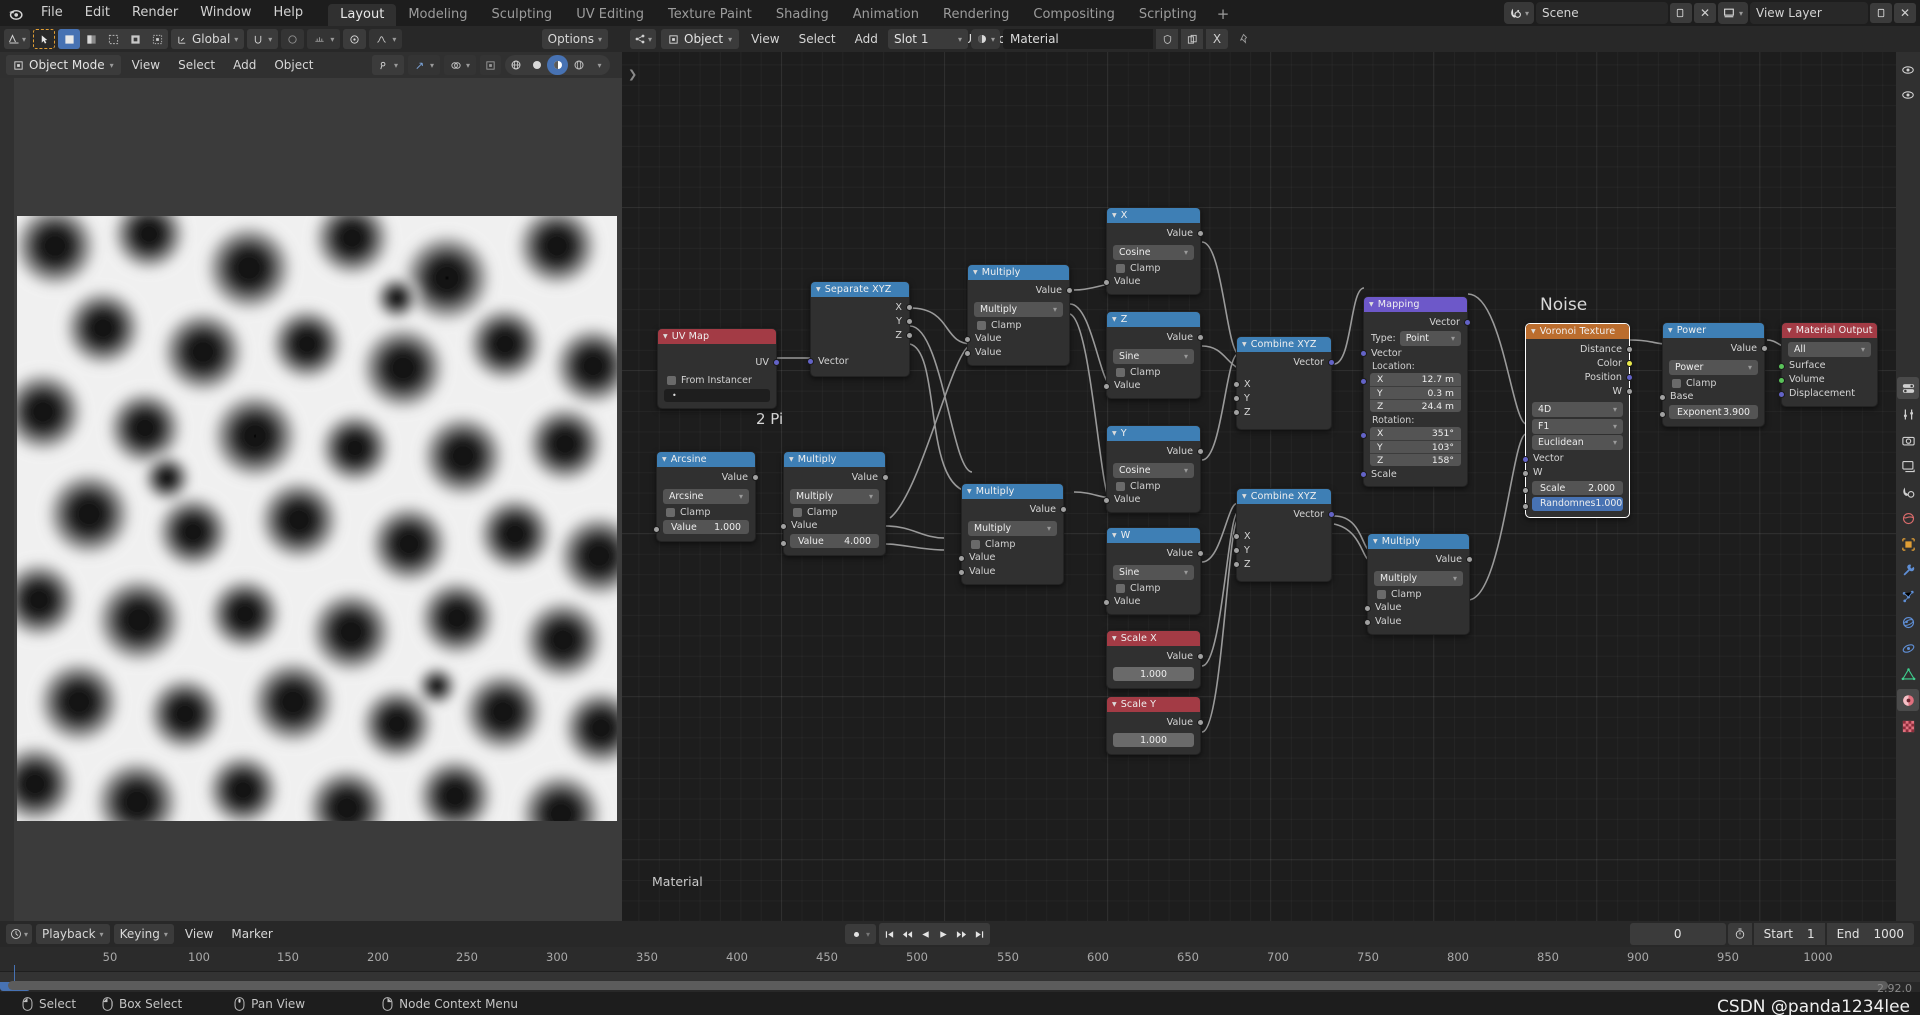 This screenshot has height=1015, width=1920. Describe the element at coordinates (1711, 397) in the screenshot. I see `node-input-base: Base` at that location.